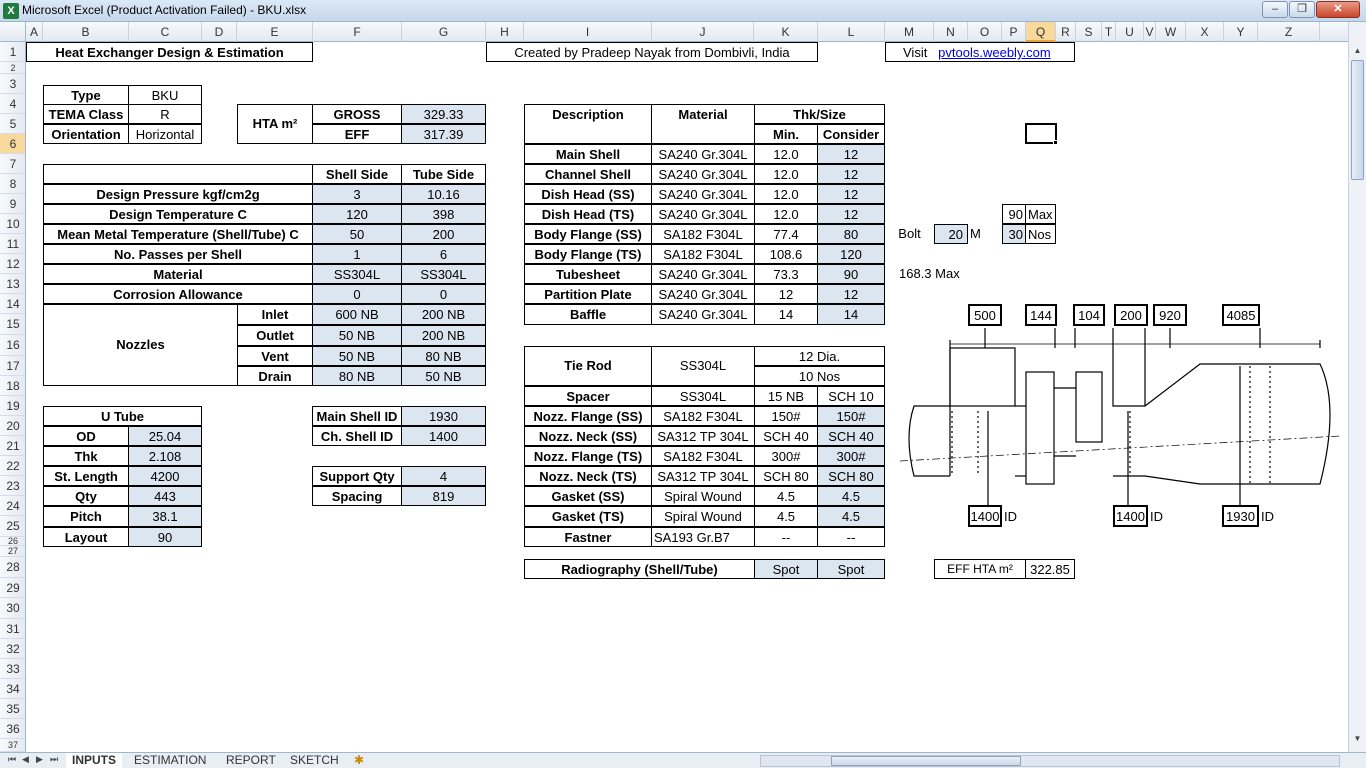 This screenshot has height=769, width=1366. What do you see at coordinates (165, 516) in the screenshot?
I see `utube-value: 38.1` at bounding box center [165, 516].